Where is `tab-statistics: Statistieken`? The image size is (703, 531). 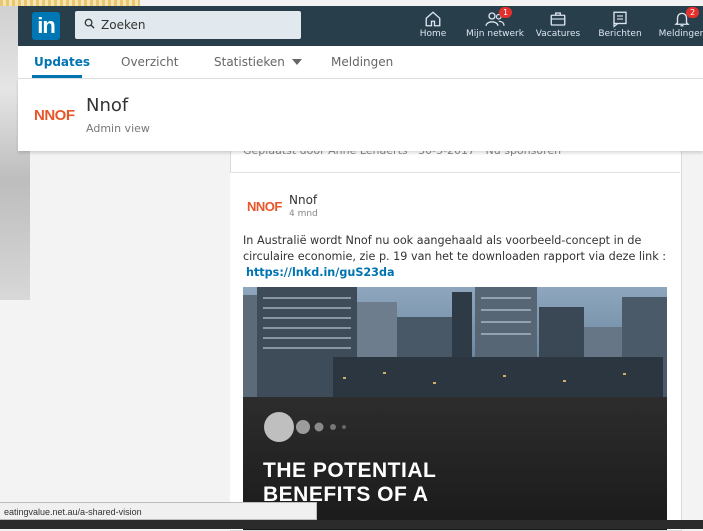
tab-statistics: Statistieken is located at coordinates (258, 62).